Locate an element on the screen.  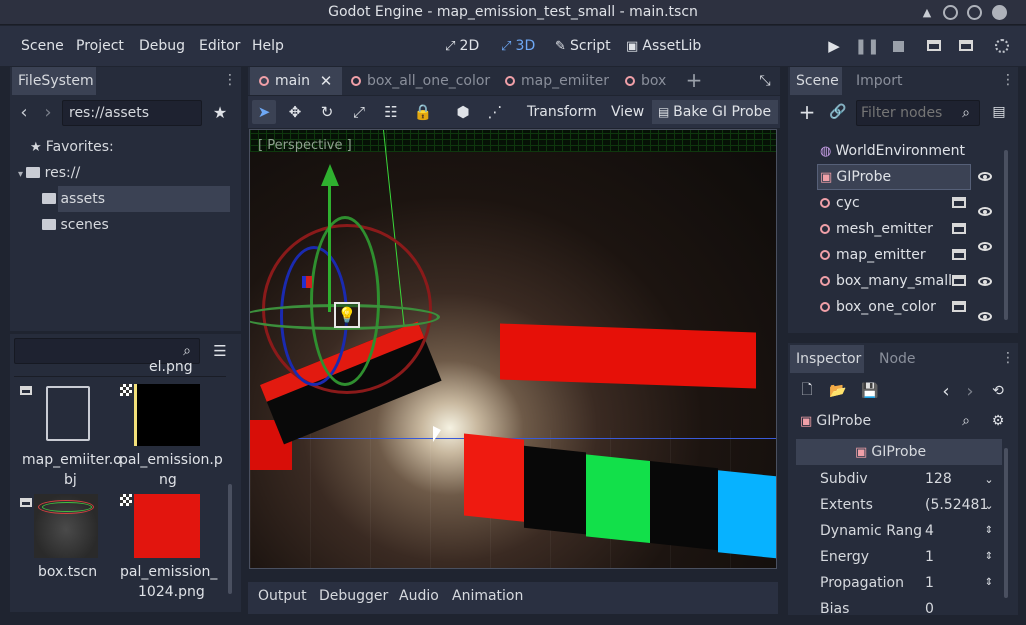
play-icon: ▶ is located at coordinates (834, 46).